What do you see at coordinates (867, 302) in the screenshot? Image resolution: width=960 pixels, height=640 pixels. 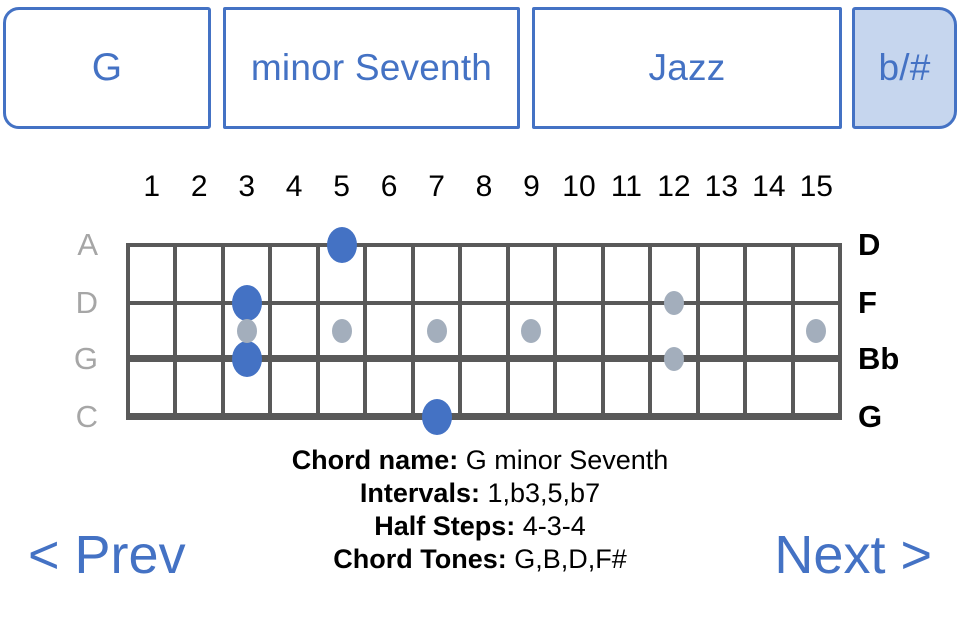 I see `fretted-note-label-1: F` at bounding box center [867, 302].